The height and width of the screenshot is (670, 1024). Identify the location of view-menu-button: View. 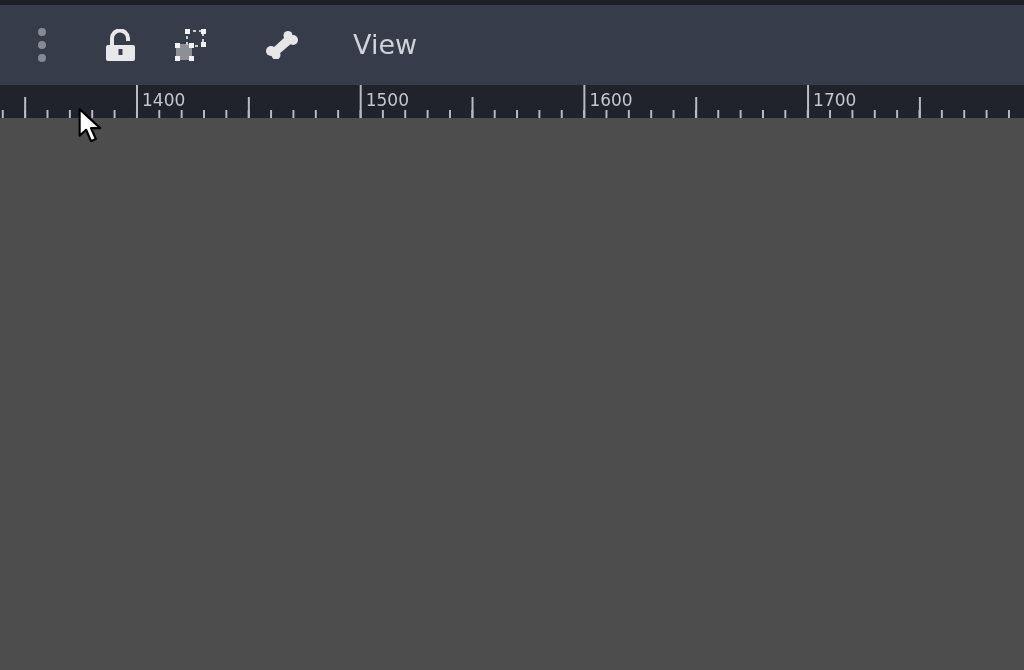
(385, 45).